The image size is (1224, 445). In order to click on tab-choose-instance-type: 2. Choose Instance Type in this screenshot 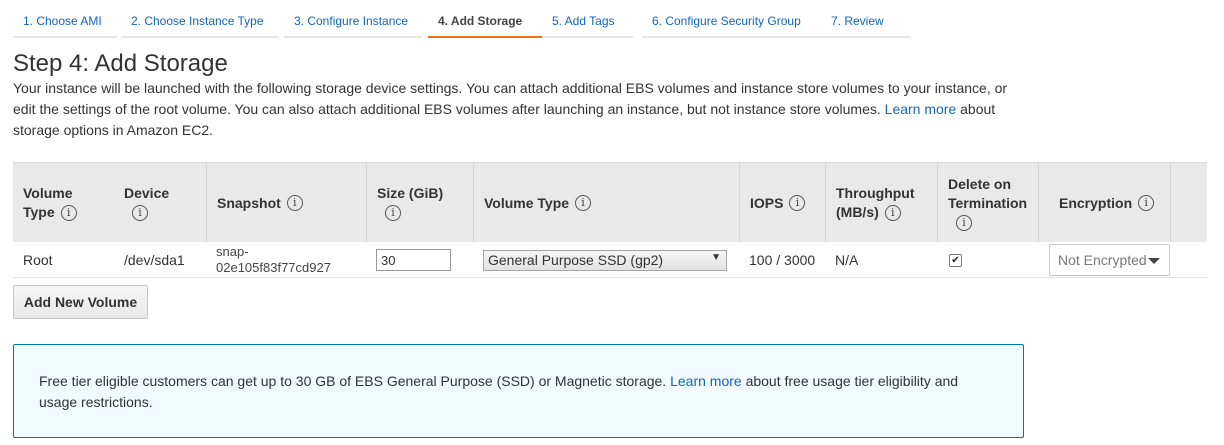, I will do `click(200, 19)`.